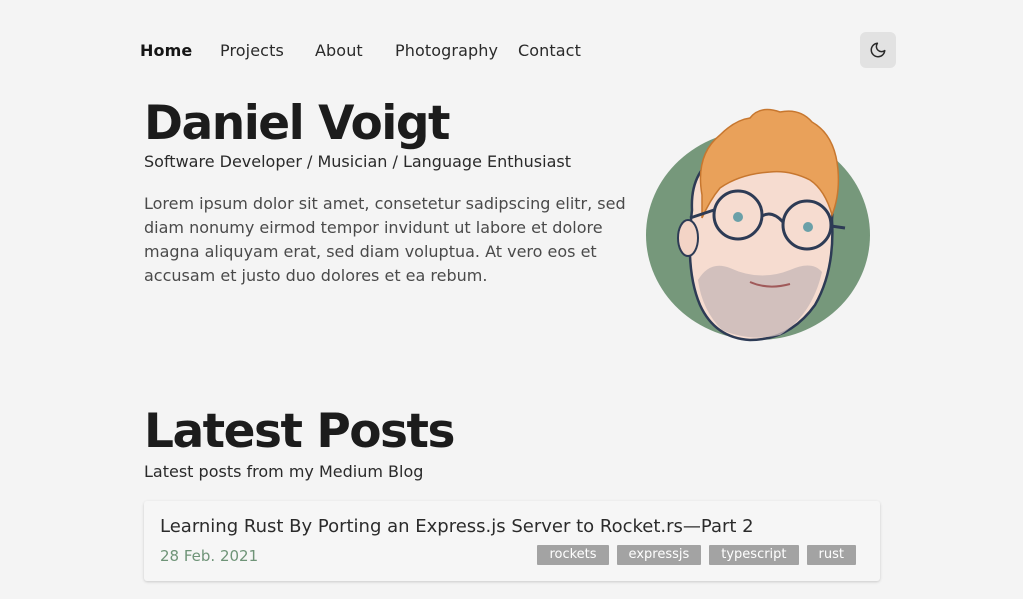 Image resolution: width=1023 pixels, height=599 pixels. Describe the element at coordinates (180, 50) in the screenshot. I see `nav-home: Home` at that location.